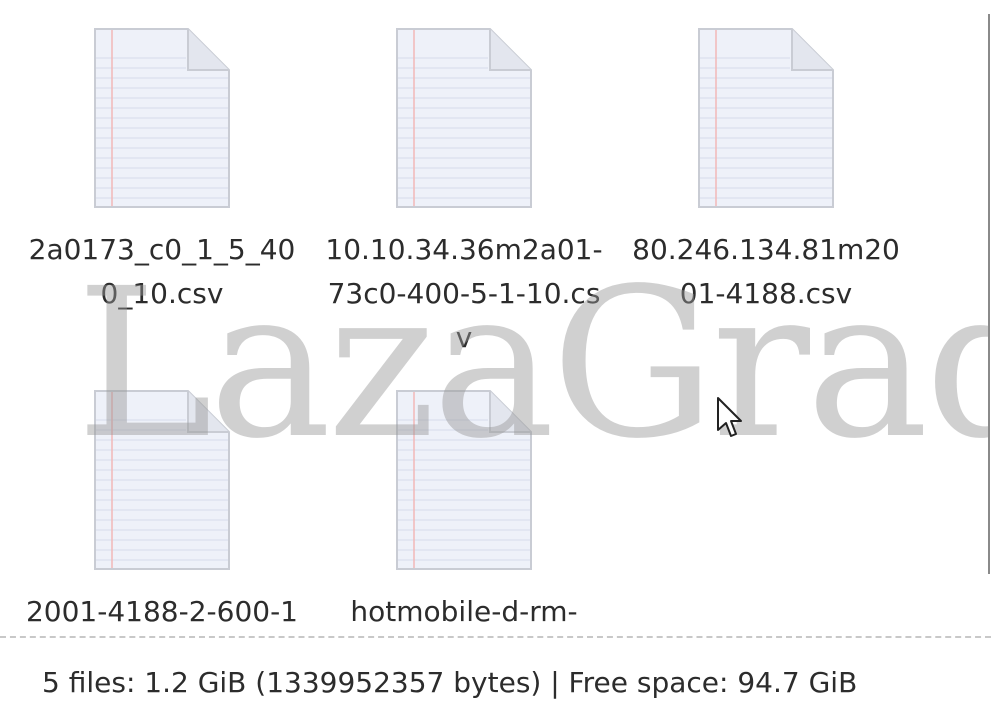  I want to click on file-item: 2001-4188-2-600-1, so click(162, 512).